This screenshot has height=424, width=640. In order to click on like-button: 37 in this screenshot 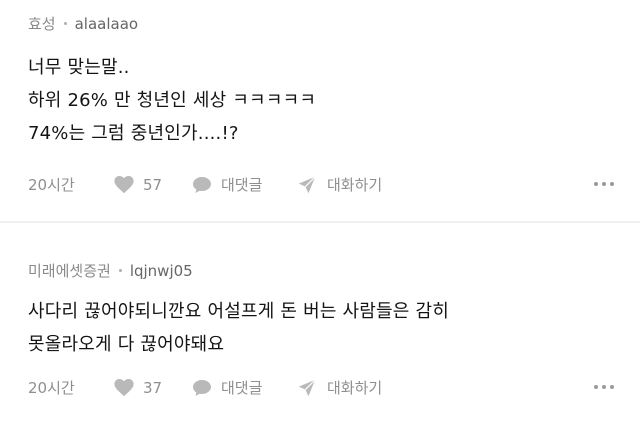, I will do `click(153, 387)`.